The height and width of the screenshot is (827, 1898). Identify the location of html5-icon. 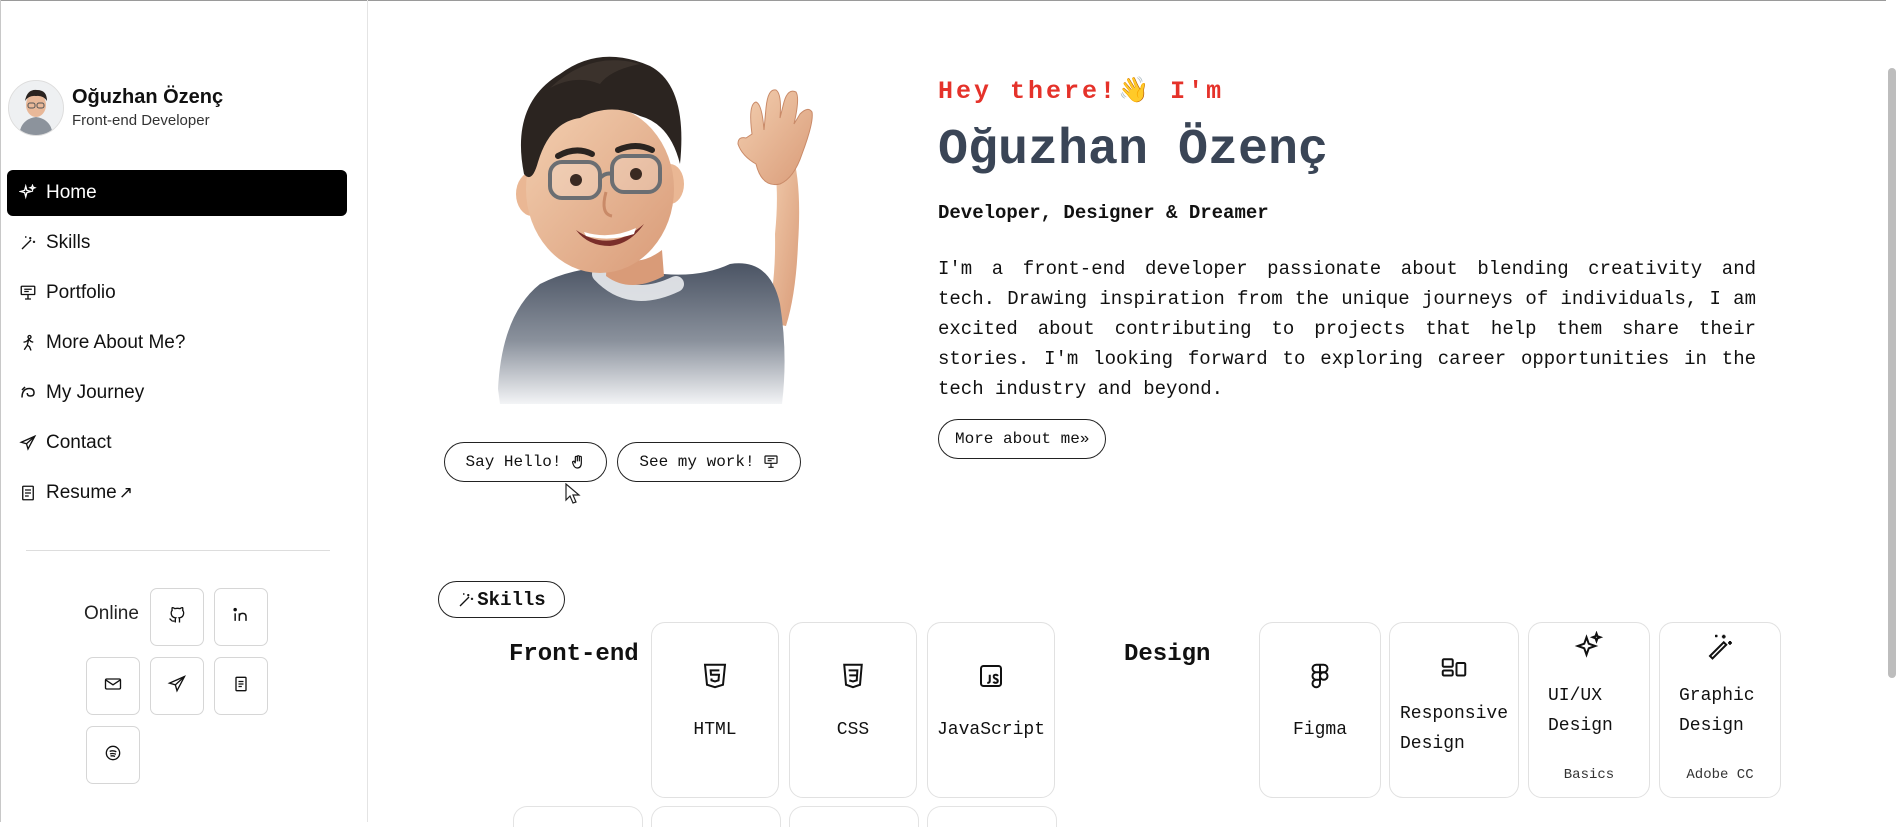
(715, 676).